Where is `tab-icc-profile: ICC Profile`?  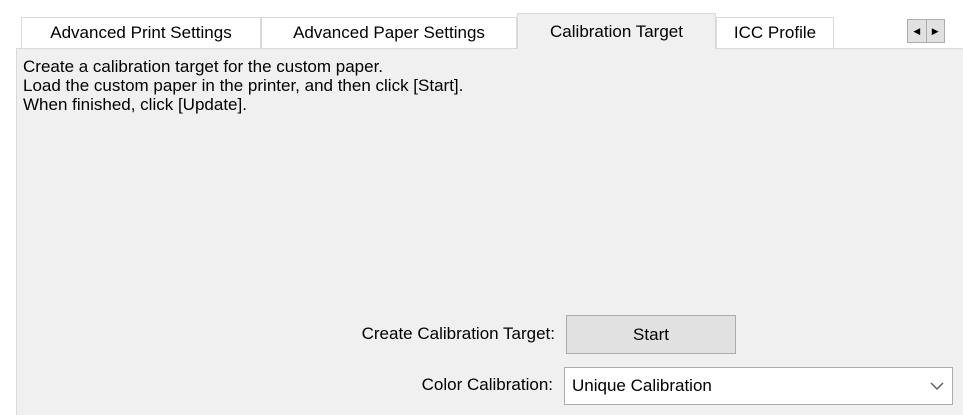 tab-icc-profile: ICC Profile is located at coordinates (775, 32).